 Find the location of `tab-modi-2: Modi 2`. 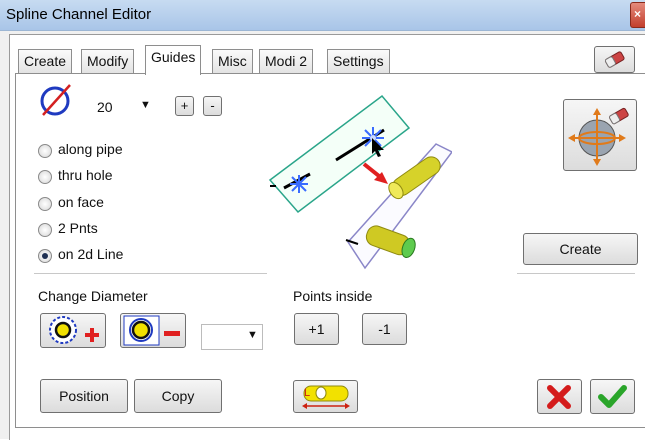

tab-modi-2: Modi 2 is located at coordinates (286, 61).